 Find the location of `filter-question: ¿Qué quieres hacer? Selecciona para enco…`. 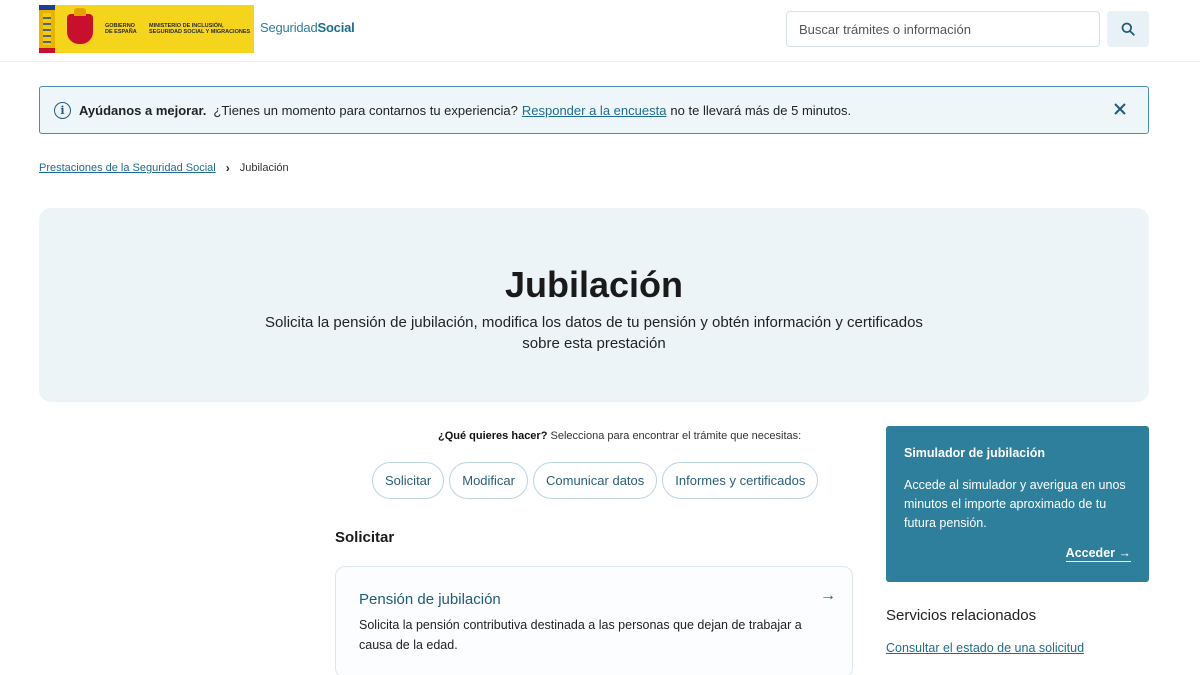

filter-question: ¿Qué quieres hacer? Selecciona para enco… is located at coordinates (619, 436).